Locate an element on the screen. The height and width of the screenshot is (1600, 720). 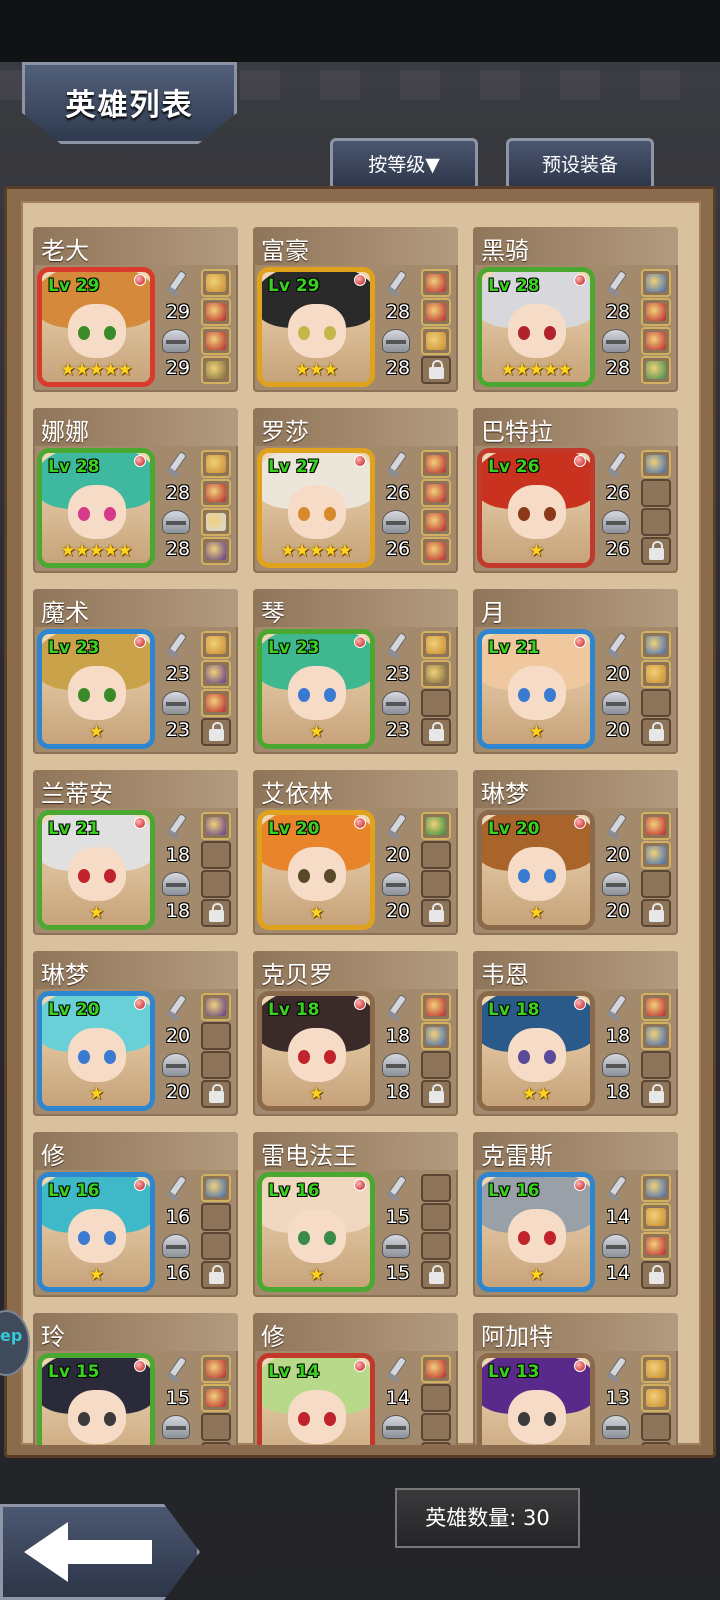
hero-card: 魔术 Lv 23 ★ 23 23 is located at coordinates (135, 671).